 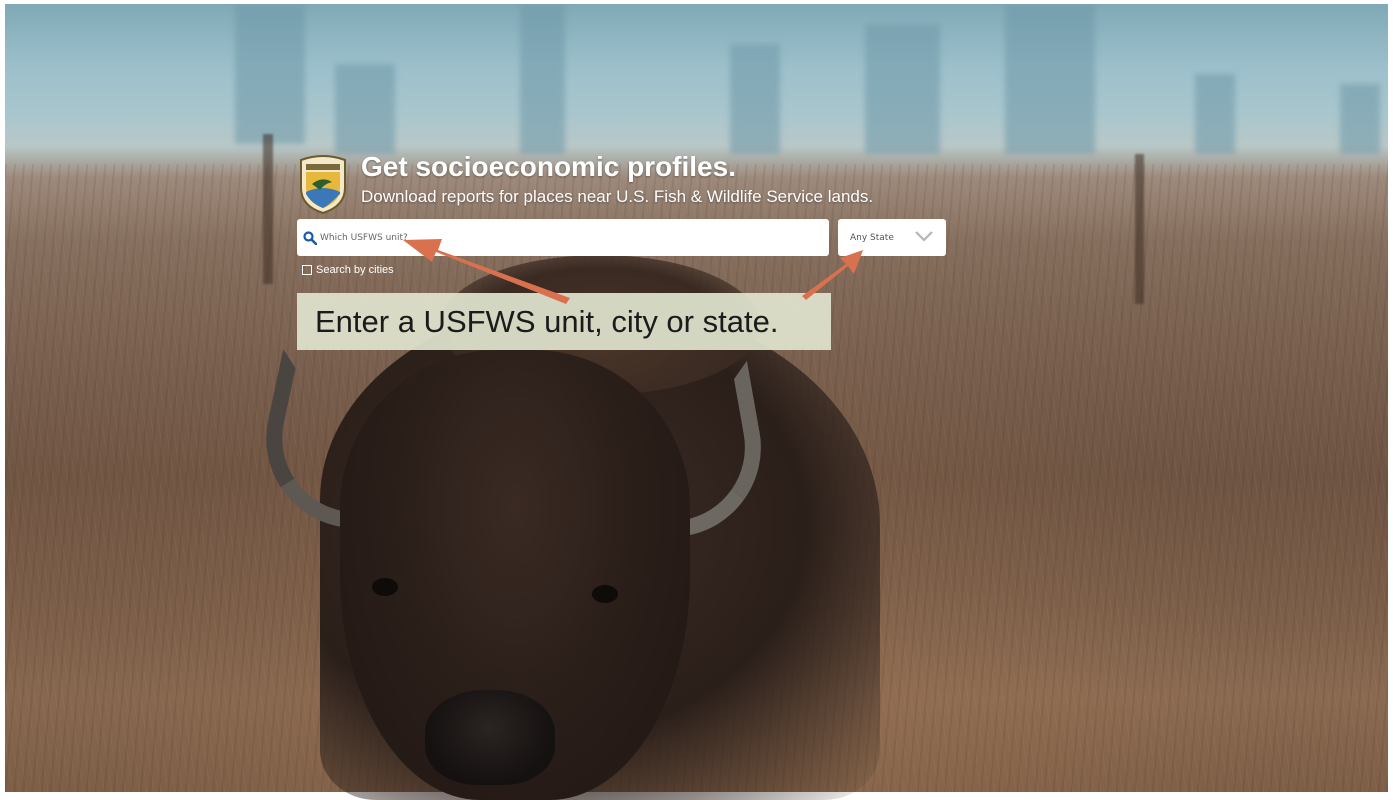 What do you see at coordinates (548, 166) in the screenshot?
I see `page-title: Get socioeconomic profiles.` at bounding box center [548, 166].